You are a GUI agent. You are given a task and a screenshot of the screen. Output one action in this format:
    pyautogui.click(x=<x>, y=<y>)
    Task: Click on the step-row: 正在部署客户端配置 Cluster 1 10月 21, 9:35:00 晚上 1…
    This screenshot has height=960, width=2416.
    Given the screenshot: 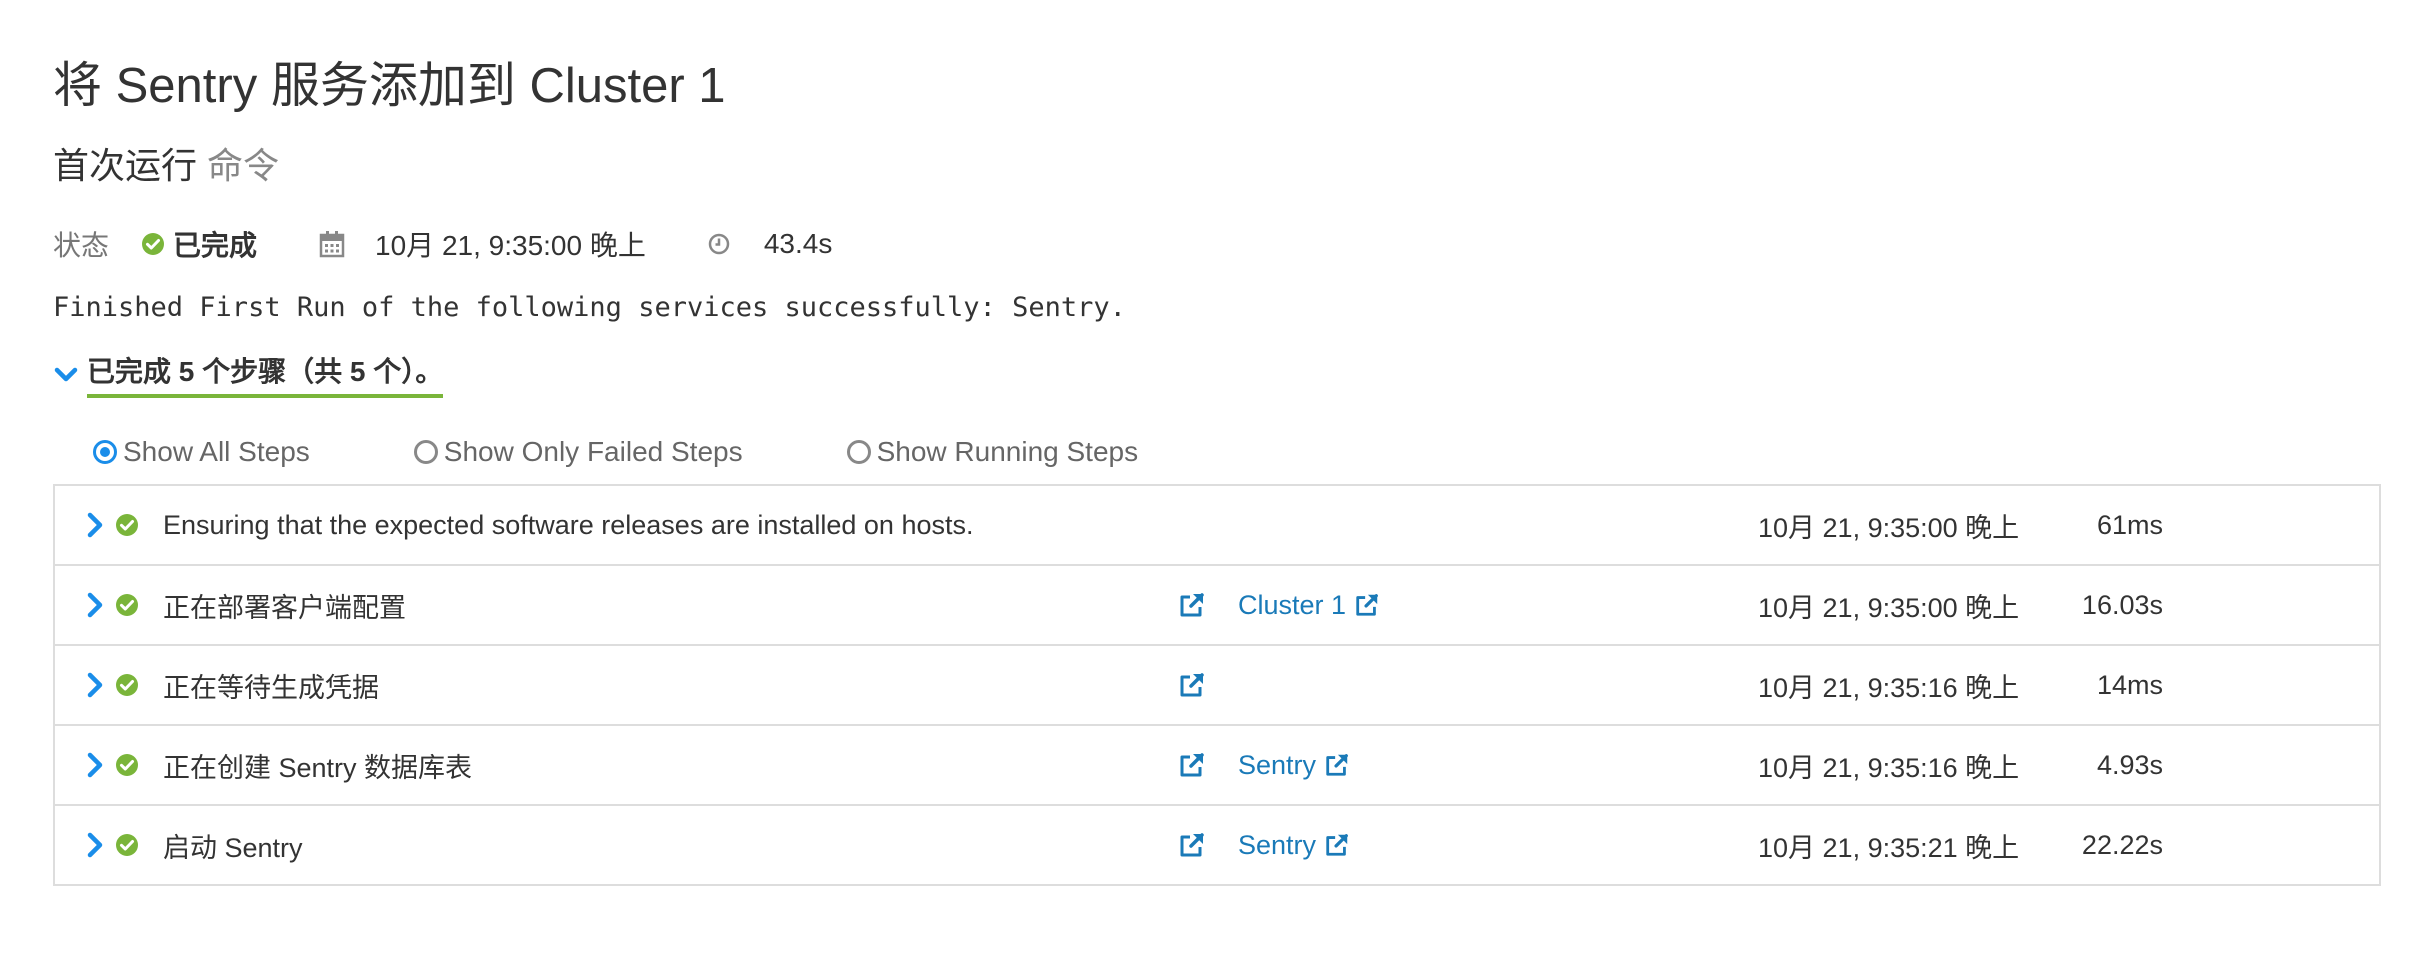 What is the action you would take?
    pyautogui.click(x=1217, y=606)
    